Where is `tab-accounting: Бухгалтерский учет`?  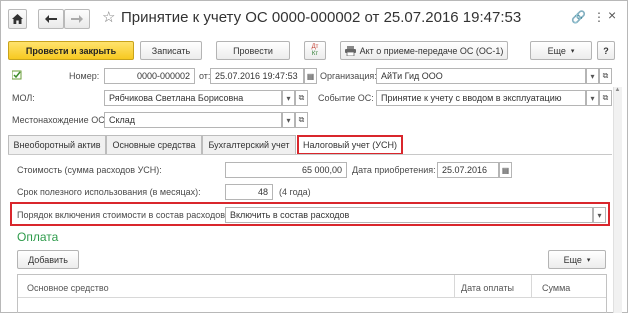
tab-accounting: Бухгалтерский учет is located at coordinates (249, 144).